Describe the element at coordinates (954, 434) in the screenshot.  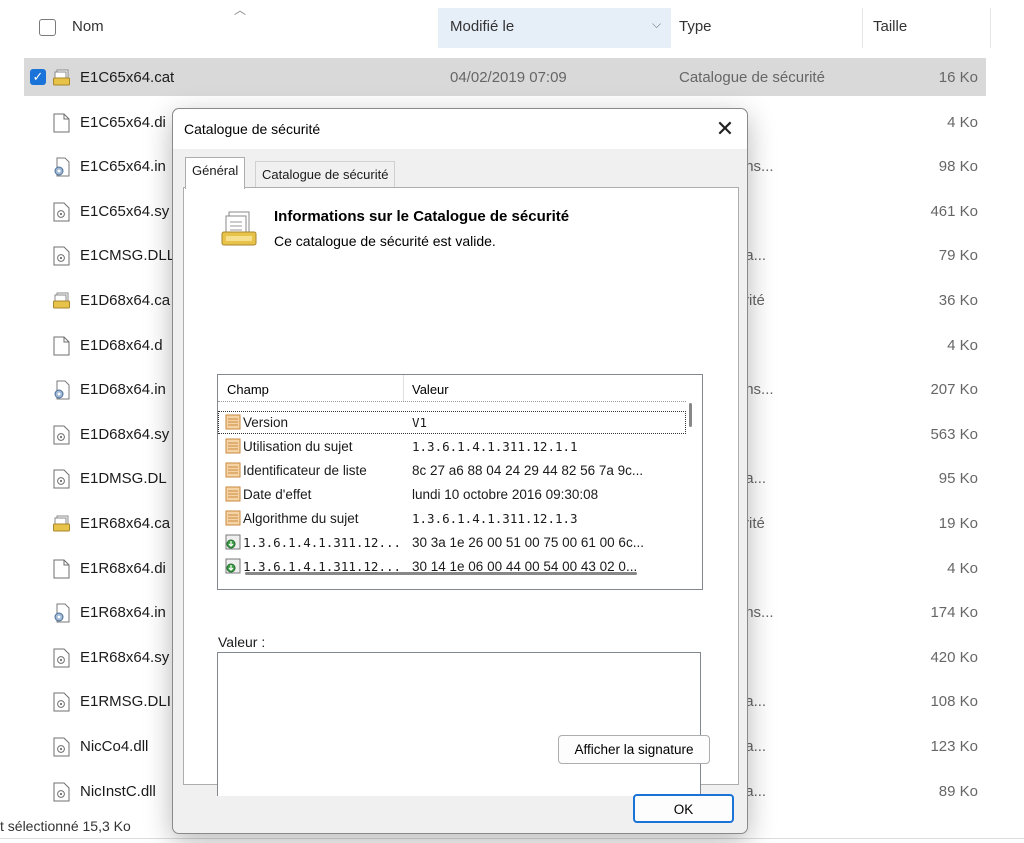
I see `file-size: 563 Ko` at that location.